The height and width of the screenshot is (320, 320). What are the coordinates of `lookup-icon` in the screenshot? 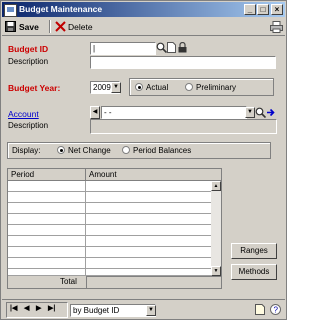 It's located at (161, 47).